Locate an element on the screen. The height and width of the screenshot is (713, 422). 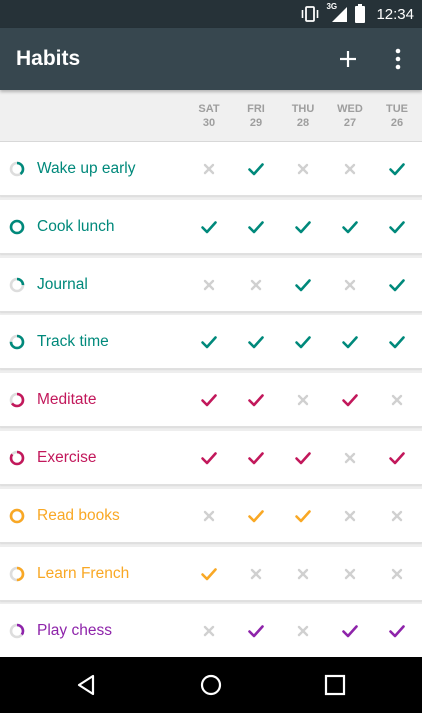
habit-row: Play chess is located at coordinates (211, 631).